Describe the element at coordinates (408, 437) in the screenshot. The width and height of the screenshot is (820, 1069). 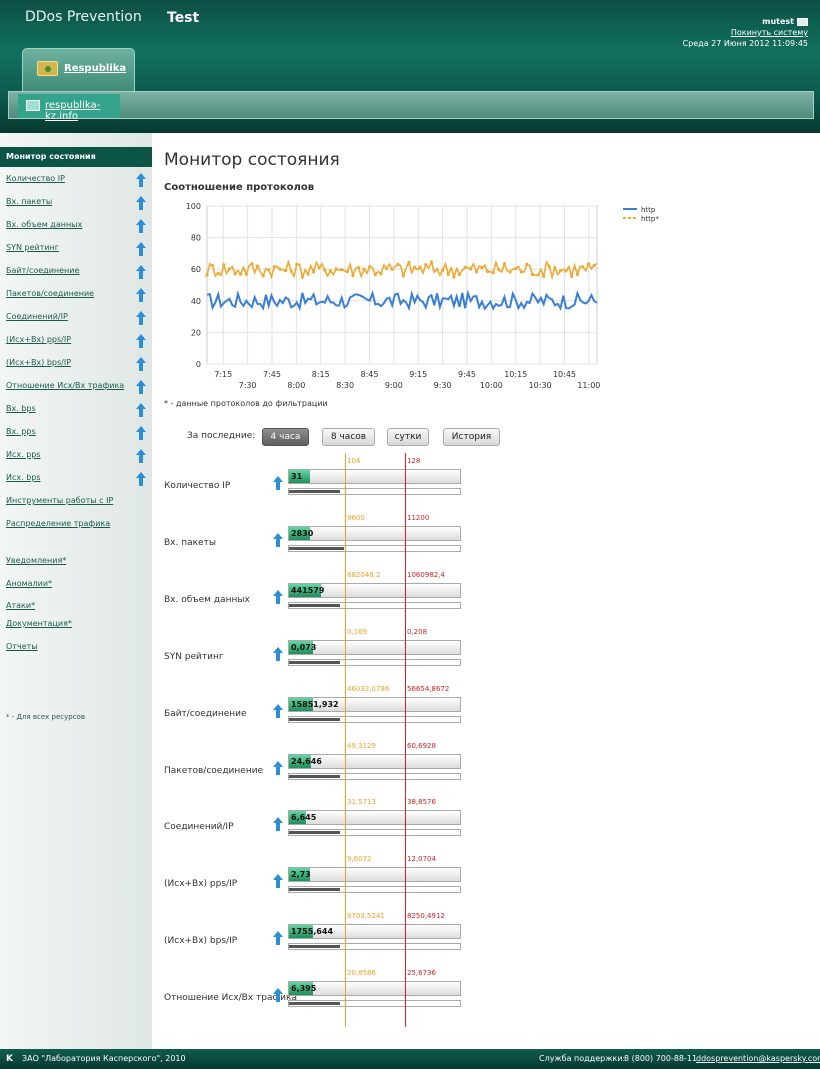
I see `period-button: сутки` at that location.